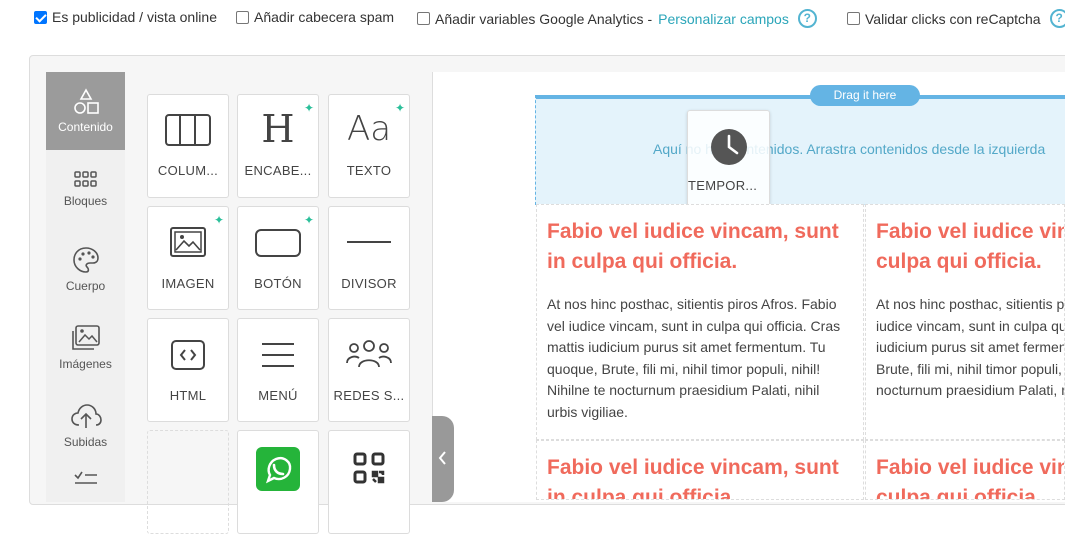  Describe the element at coordinates (85, 179) in the screenshot. I see `grid-icon` at that location.